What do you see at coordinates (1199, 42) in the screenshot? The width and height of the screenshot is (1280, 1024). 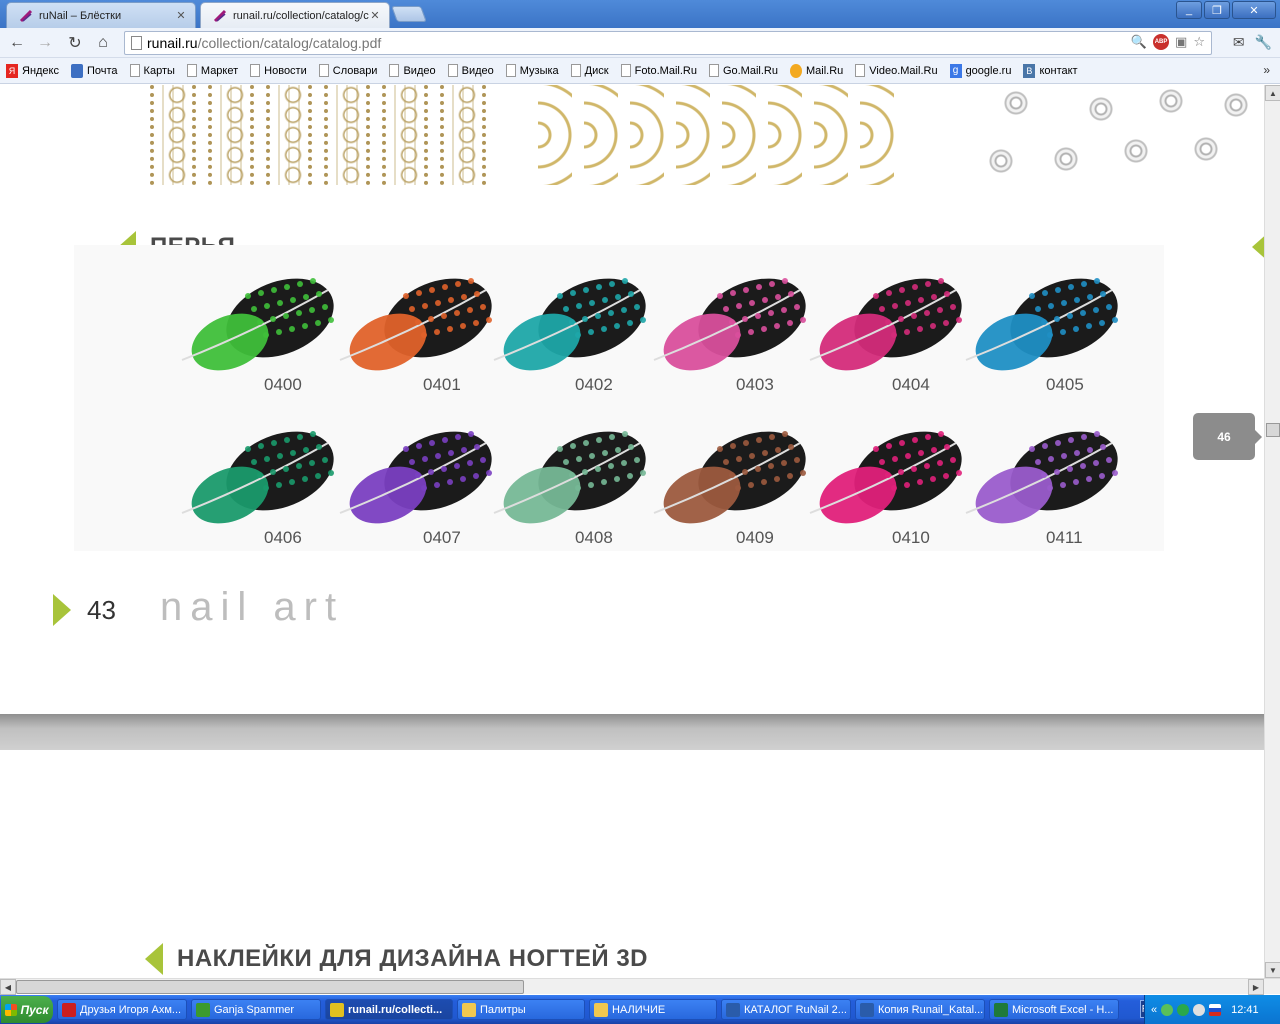 I see `bookmark-star-icon: ☆` at bounding box center [1199, 42].